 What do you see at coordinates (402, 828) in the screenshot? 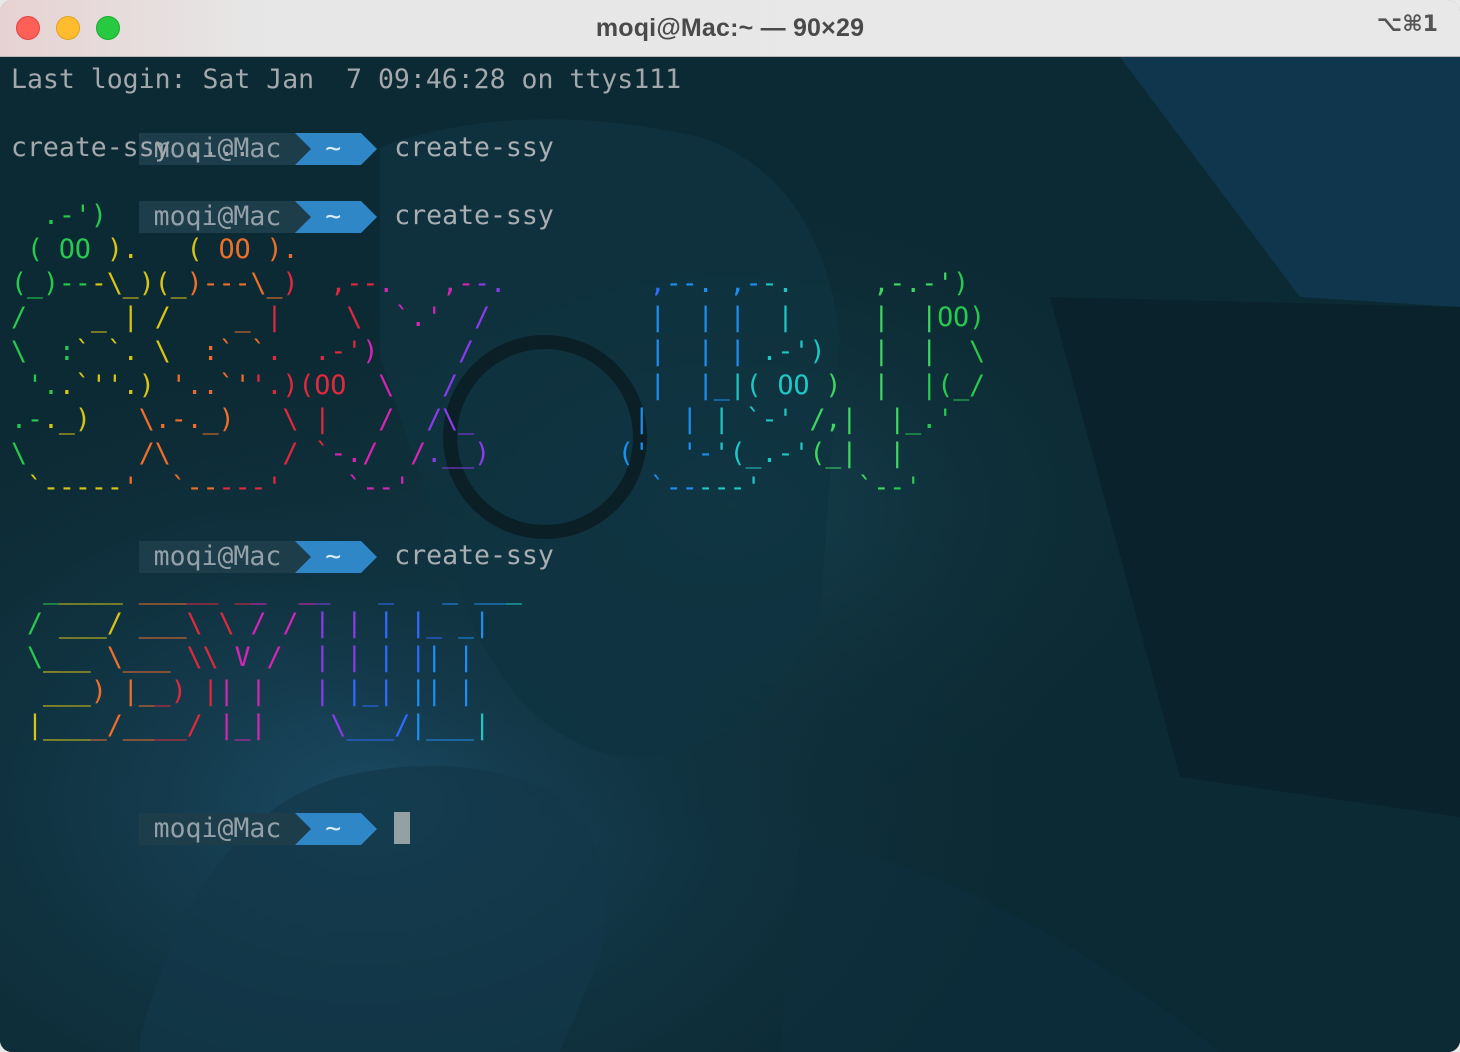
I see `text-cursor` at bounding box center [402, 828].